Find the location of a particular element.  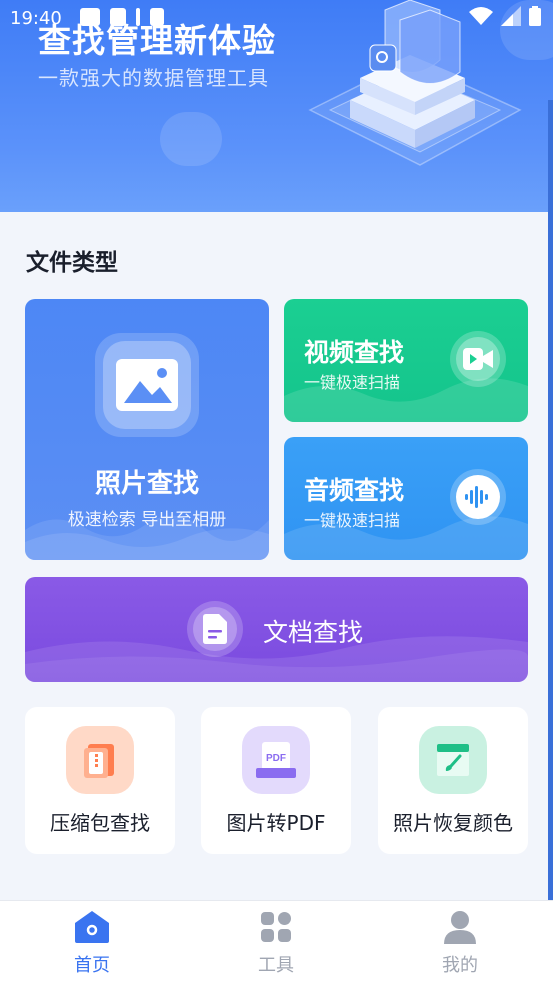

tool-zip-search: 压缩包查找 is located at coordinates (100, 780).